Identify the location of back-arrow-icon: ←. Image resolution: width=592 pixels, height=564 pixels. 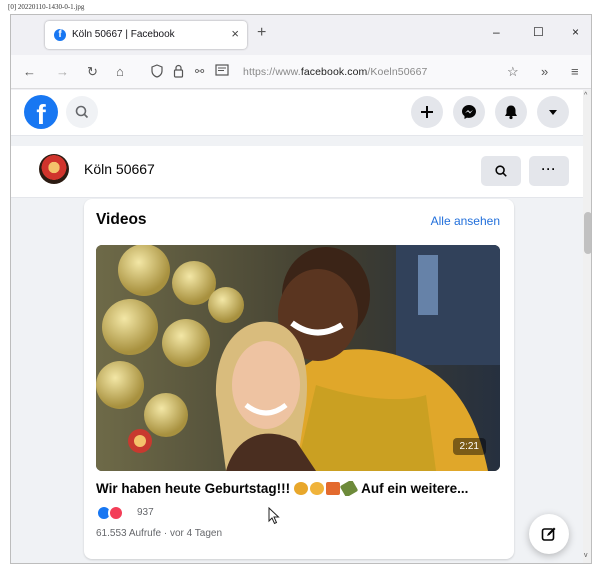
(29, 72).